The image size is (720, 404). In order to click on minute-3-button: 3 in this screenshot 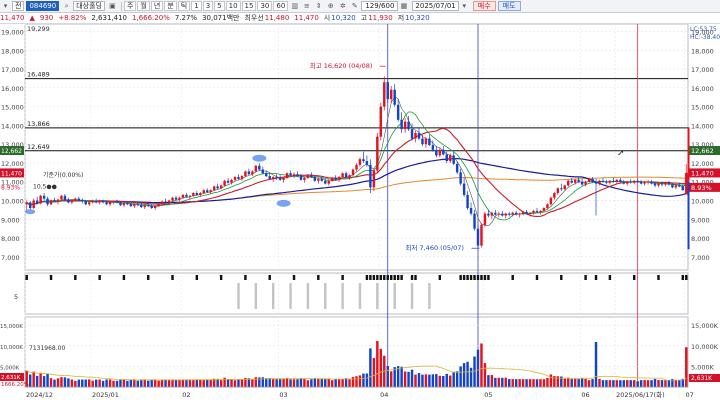, I will do `click(208, 6)`.